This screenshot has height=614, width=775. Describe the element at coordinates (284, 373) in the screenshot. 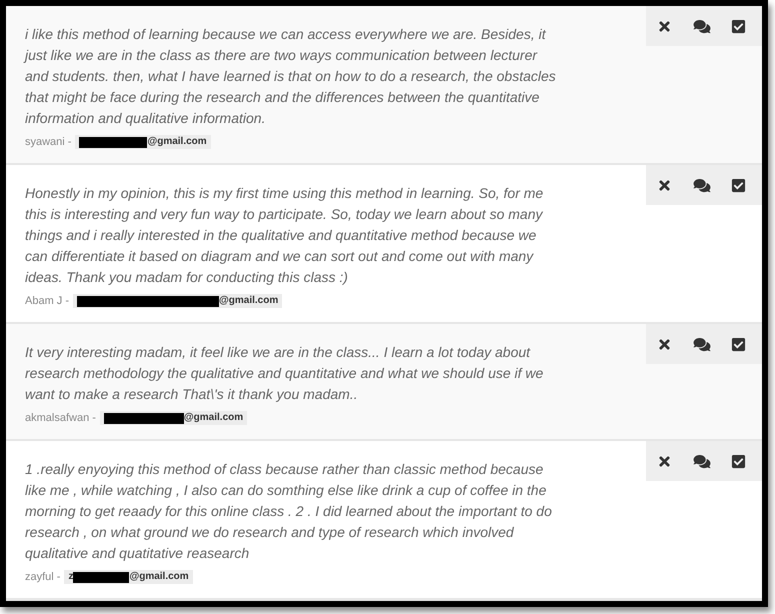

I see `response-text: It very interesting madam, it feel like we are in the class... I learn a lot today about research methodology the qualitative and quantitative and what we should use if we want to make a research That\'s it thank you madam..` at that location.